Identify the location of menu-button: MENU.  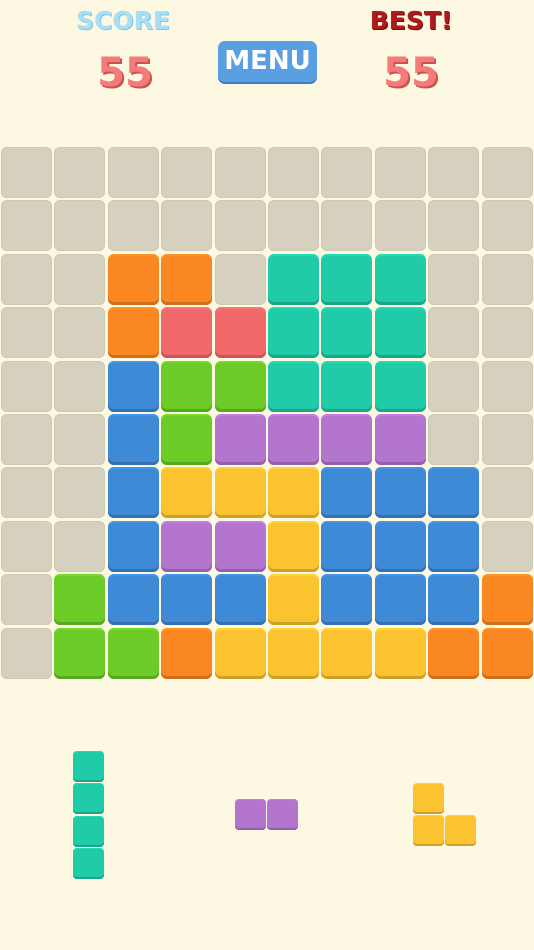
(267, 61).